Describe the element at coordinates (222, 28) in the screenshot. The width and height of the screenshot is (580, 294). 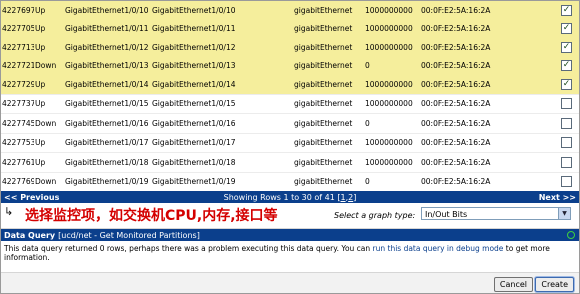
I see `row-description: GigabitEthernet1/0/11` at that location.